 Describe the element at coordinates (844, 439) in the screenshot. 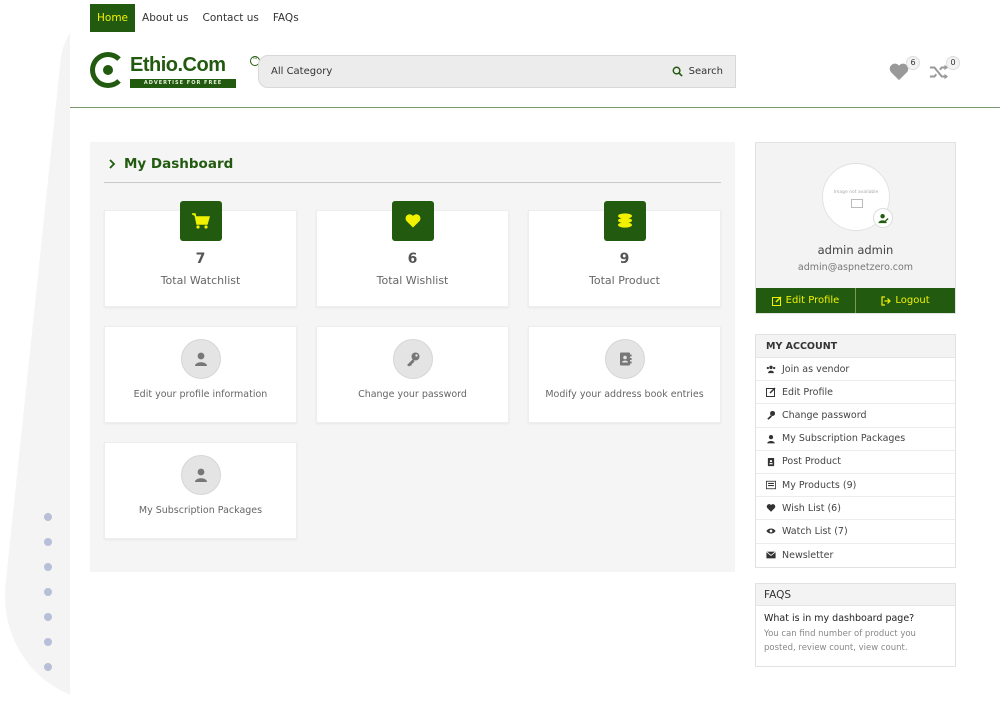

I see `account-item-label: My Subscription Packages` at that location.